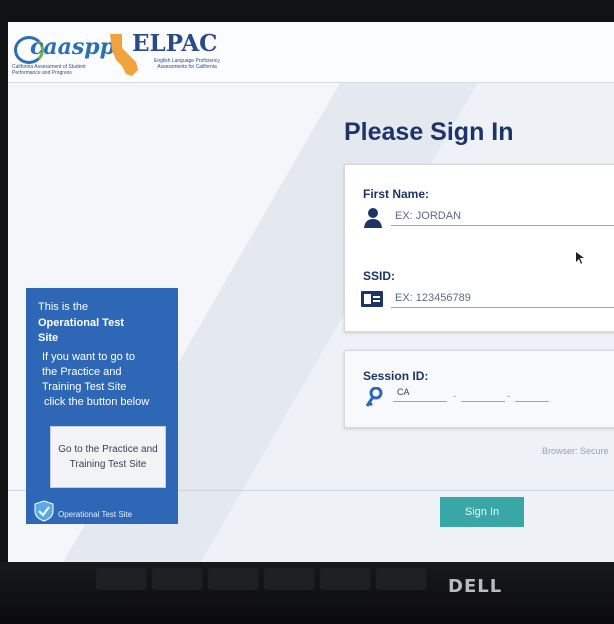 The height and width of the screenshot is (624, 614). What do you see at coordinates (82, 372) in the screenshot?
I see `panel-line: the Practice and` at bounding box center [82, 372].